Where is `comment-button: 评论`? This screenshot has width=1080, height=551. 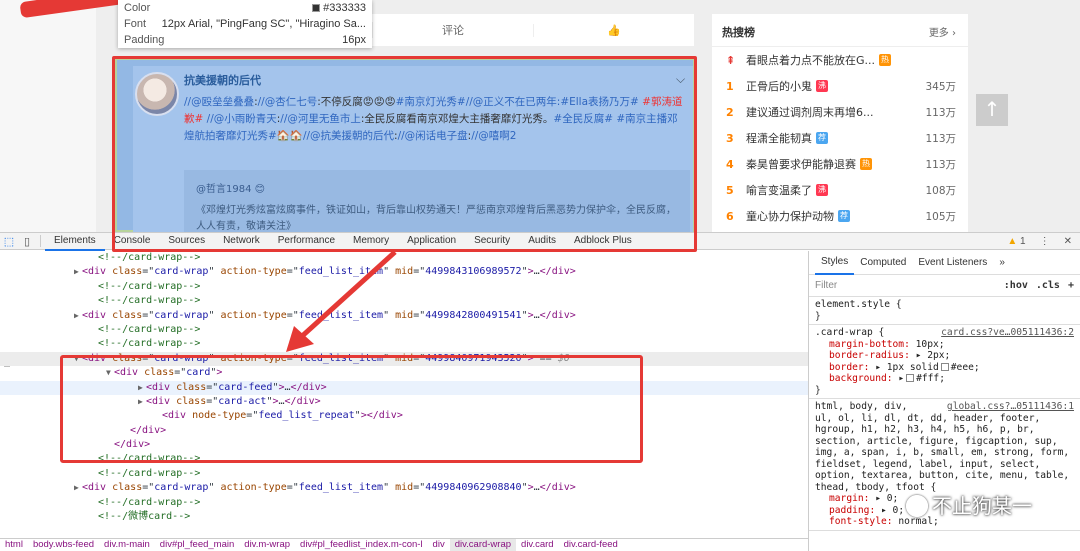
comment-button: 评论 is located at coordinates (452, 30).